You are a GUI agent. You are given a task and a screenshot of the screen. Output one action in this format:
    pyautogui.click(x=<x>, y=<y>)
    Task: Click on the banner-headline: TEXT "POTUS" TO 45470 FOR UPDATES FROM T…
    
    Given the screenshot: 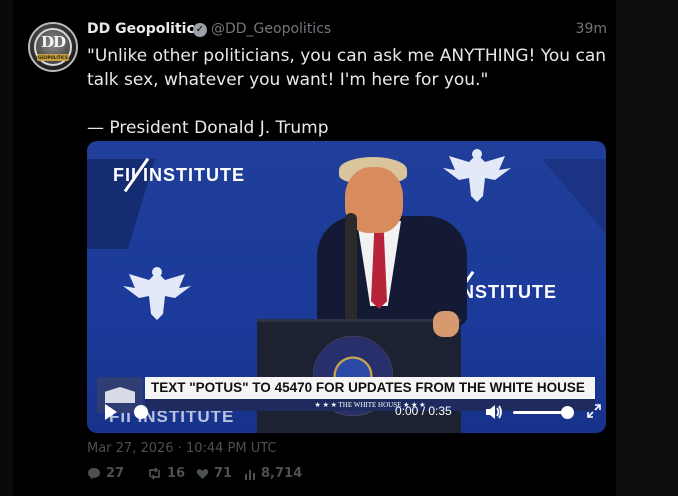 What is the action you would take?
    pyautogui.click(x=370, y=388)
    